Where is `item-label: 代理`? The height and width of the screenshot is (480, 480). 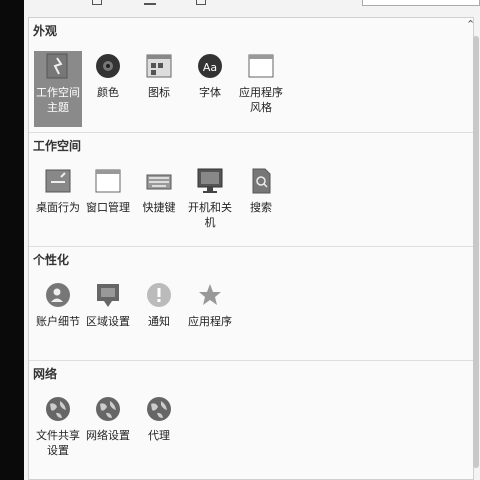 item-label: 代理 is located at coordinates (159, 435).